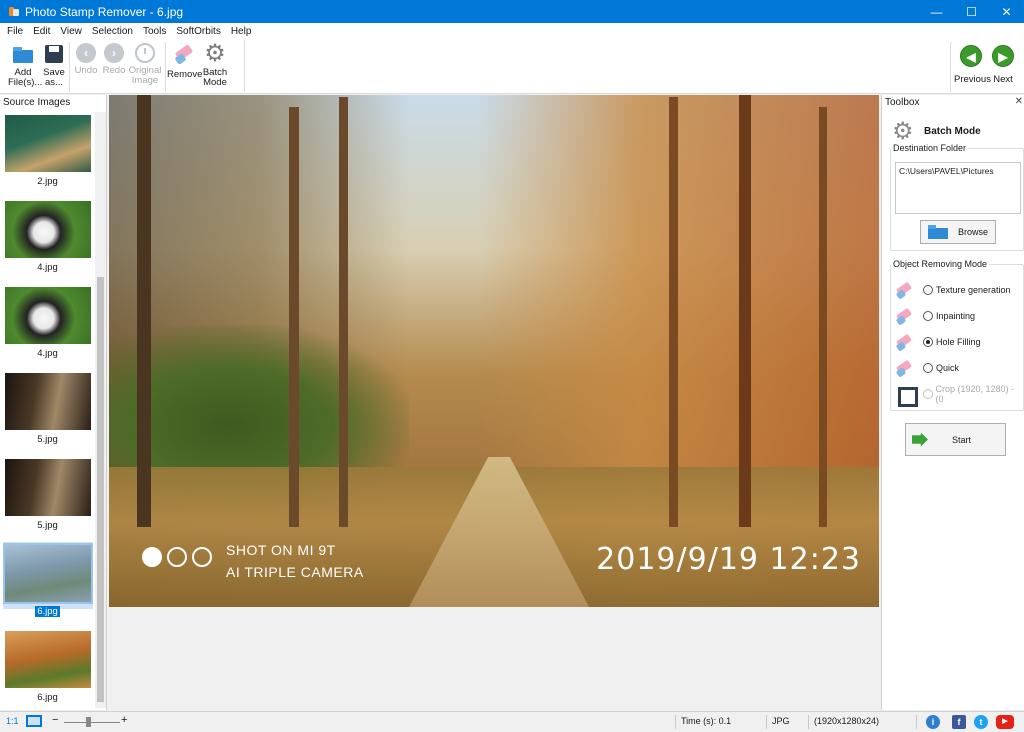  I want to click on menu-tools: Tools, so click(154, 31).